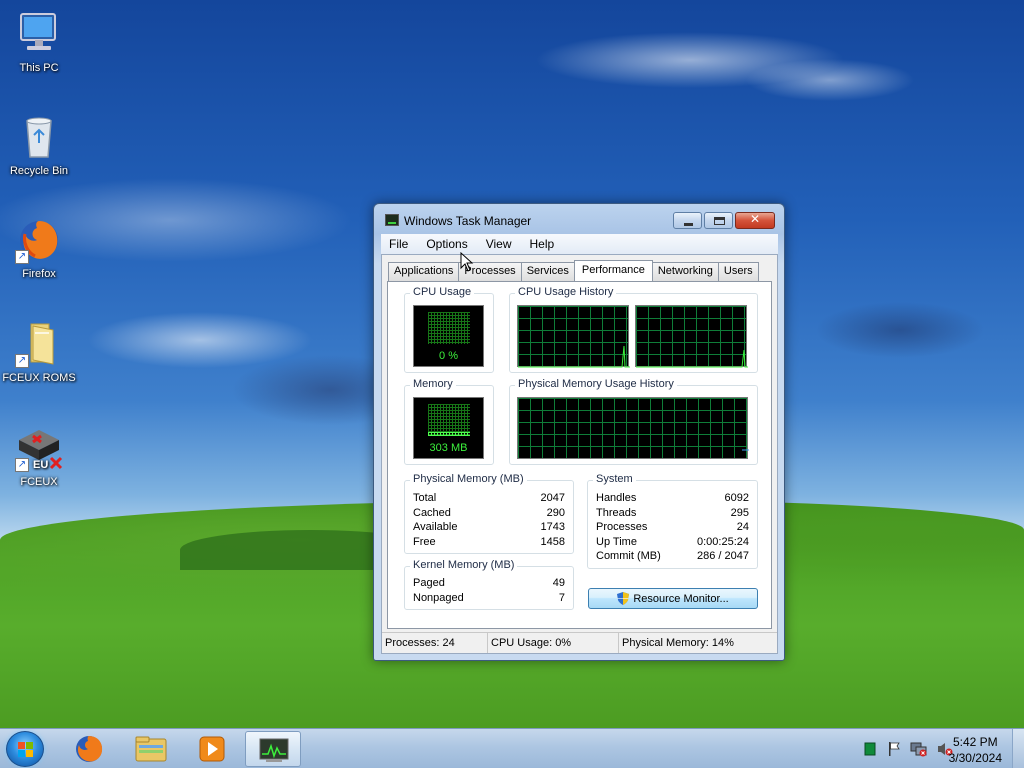 The width and height of the screenshot is (1024, 768). Describe the element at coordinates (552, 527) in the screenshot. I see `stat-value: 1743` at that location.